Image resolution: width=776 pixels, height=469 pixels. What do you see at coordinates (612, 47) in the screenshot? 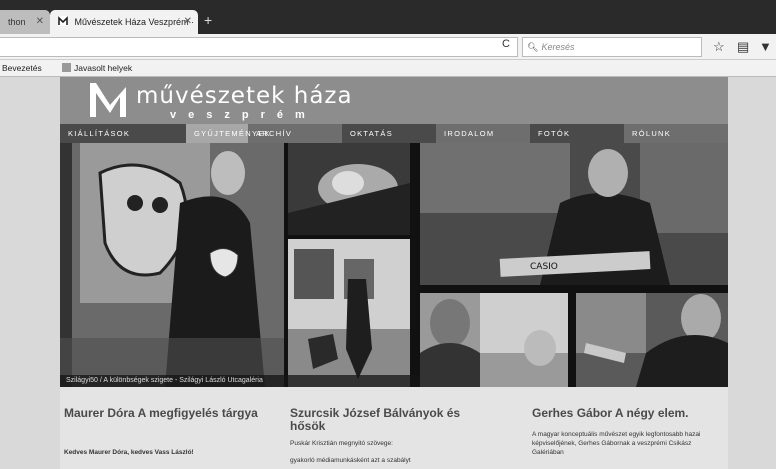
I see `search-input: 🔍︎ Keresés` at bounding box center [612, 47].